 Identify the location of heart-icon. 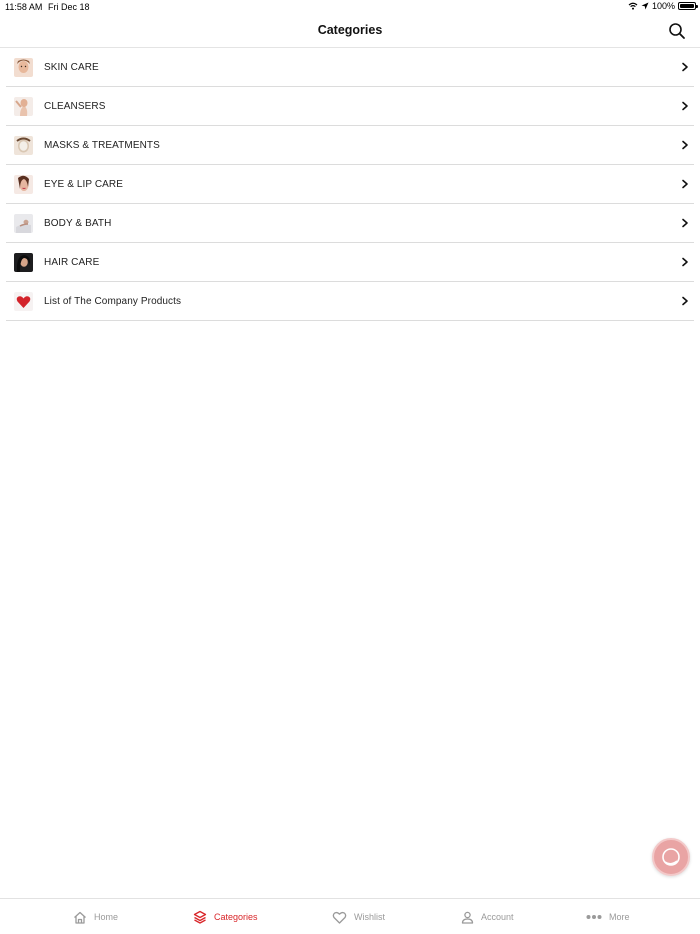
(339, 917).